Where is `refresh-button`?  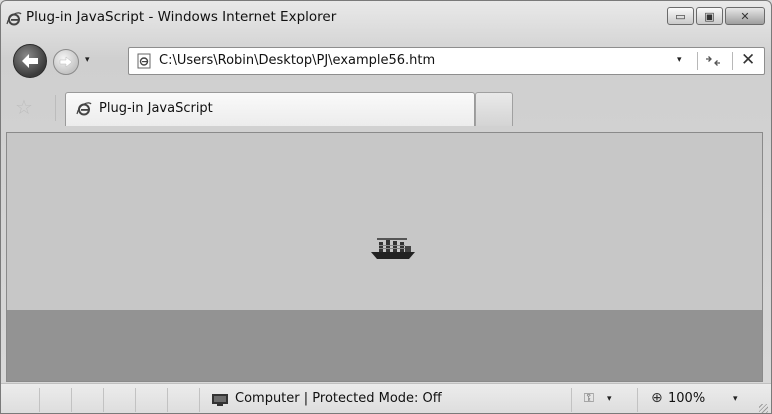
refresh-button is located at coordinates (713, 63).